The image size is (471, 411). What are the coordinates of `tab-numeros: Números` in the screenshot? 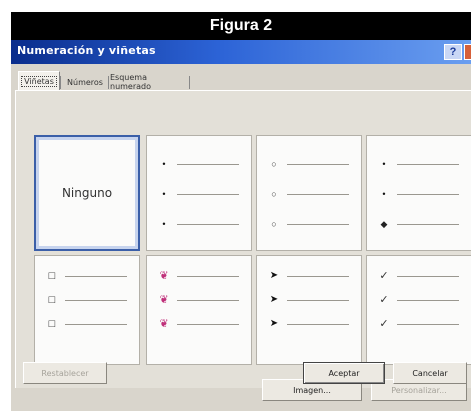 It's located at (85, 82).